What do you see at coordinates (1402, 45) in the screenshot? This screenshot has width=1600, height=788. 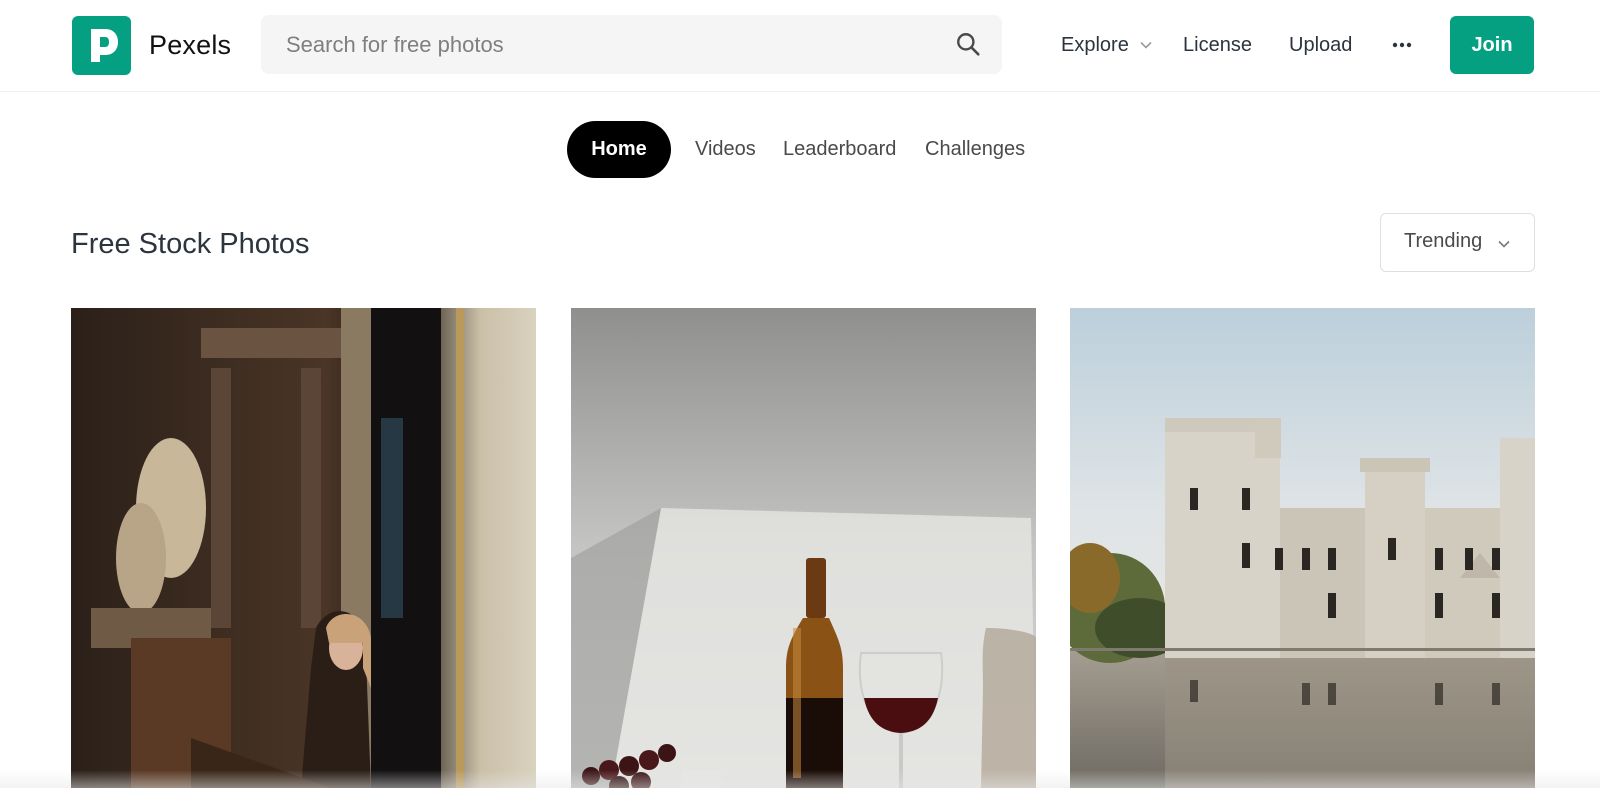 I see `more-dots-icon` at bounding box center [1402, 45].